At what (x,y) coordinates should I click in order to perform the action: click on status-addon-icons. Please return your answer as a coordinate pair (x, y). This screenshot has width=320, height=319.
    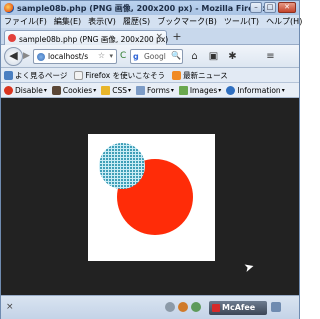
    Looking at the image, I should click on (183, 307).